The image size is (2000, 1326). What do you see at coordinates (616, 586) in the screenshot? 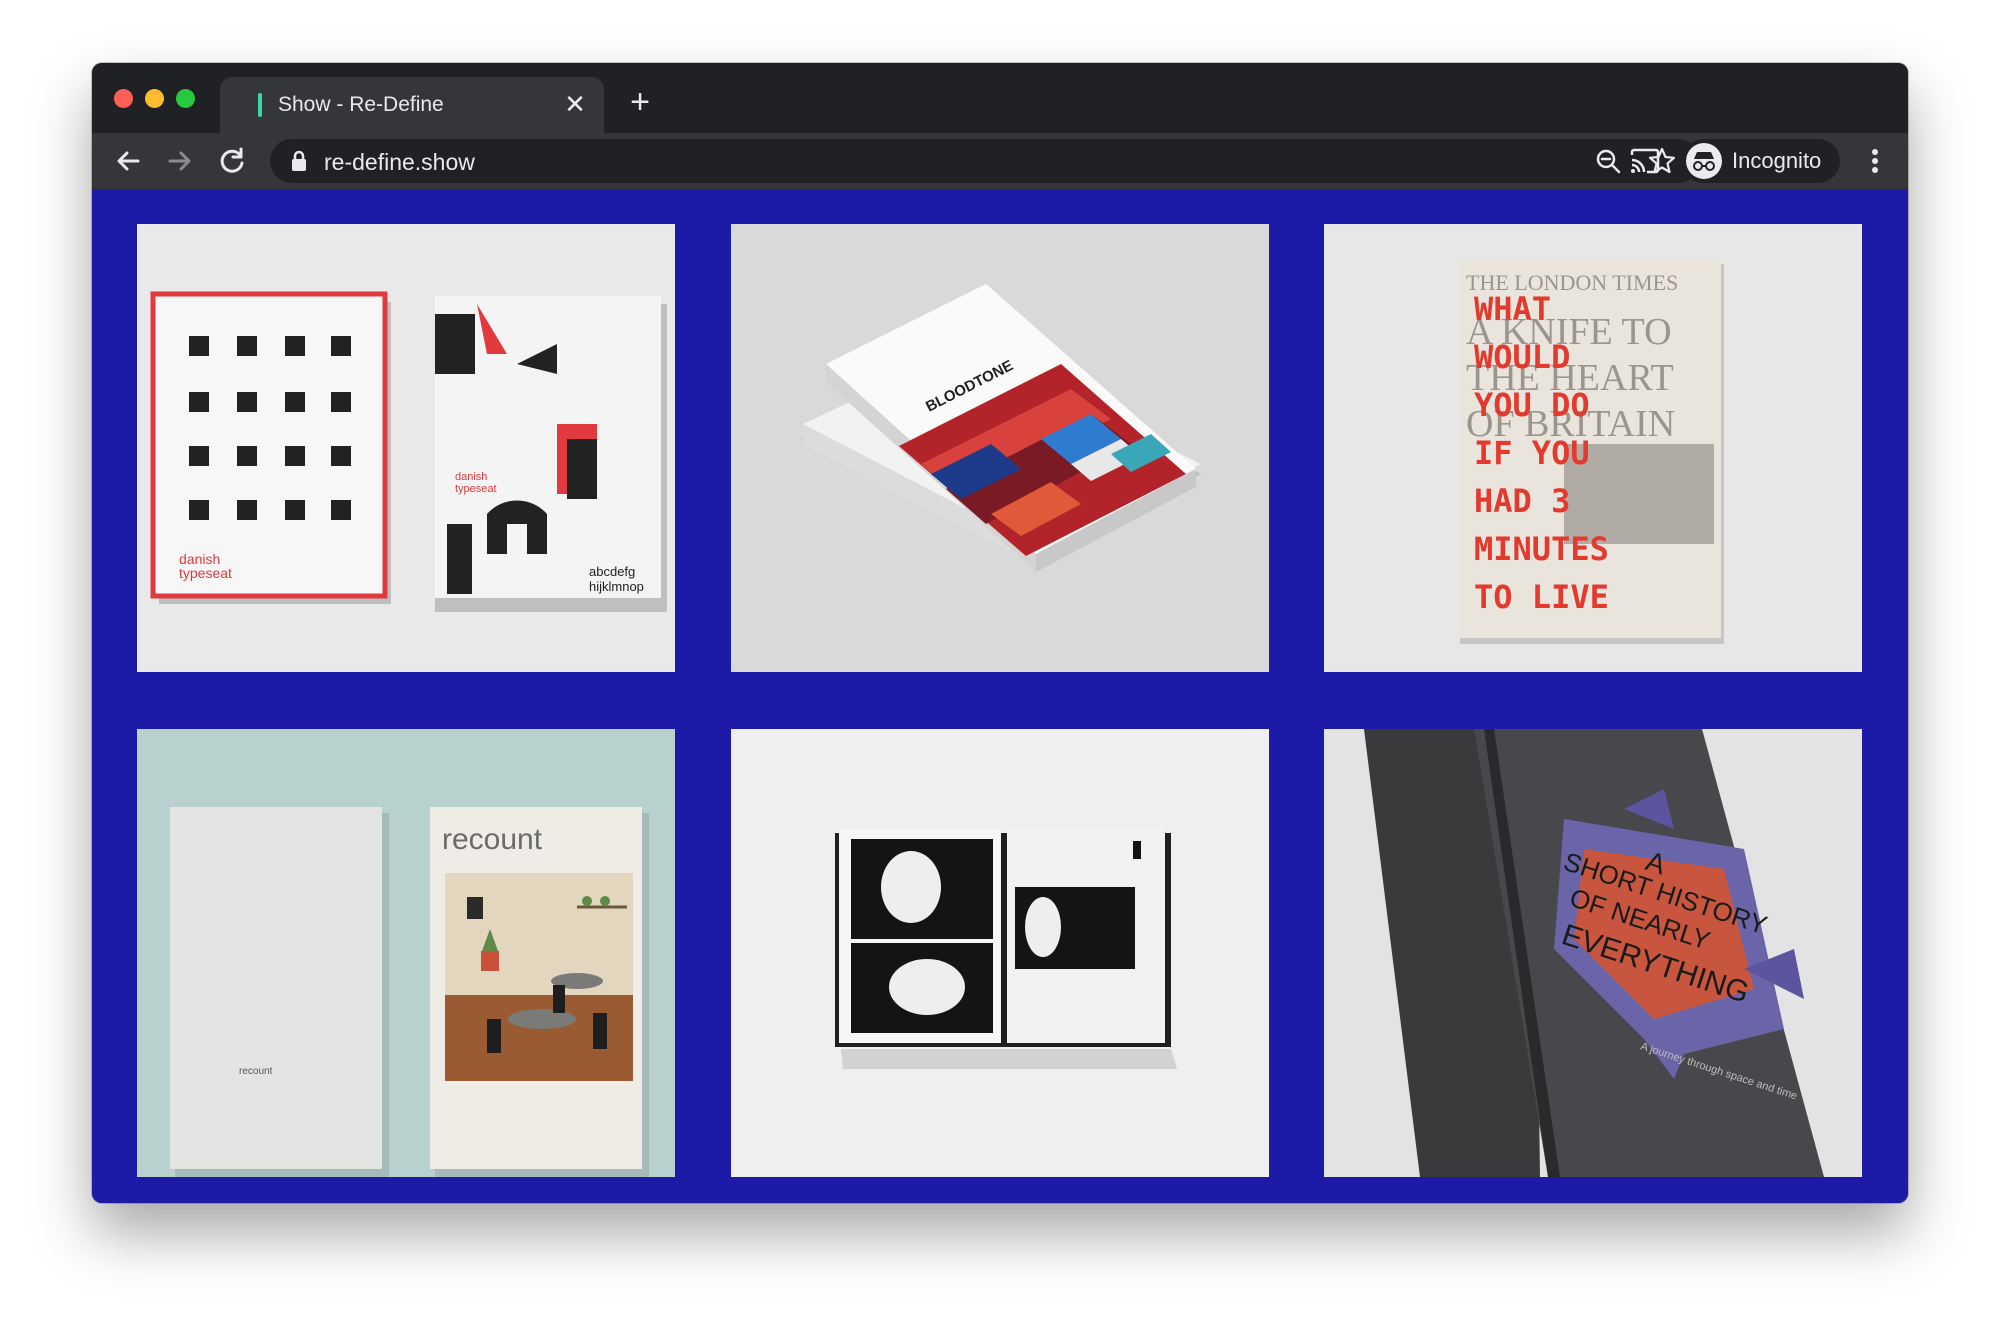
I see `alphabet-line-2: hijklmnop` at bounding box center [616, 586].